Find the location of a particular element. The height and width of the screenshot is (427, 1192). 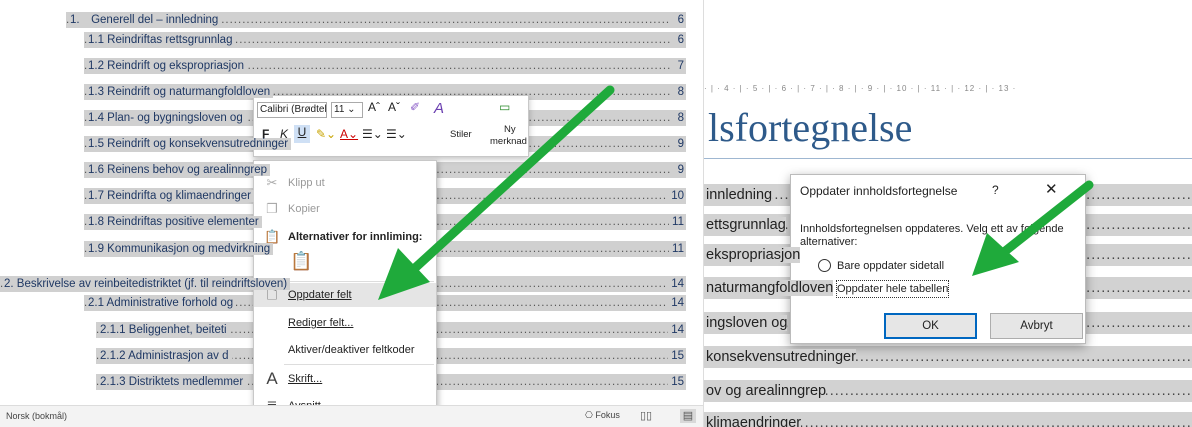

toc-entry-title: 2.1.1 Beliggenhet, beiteti is located at coordinates (165, 330).